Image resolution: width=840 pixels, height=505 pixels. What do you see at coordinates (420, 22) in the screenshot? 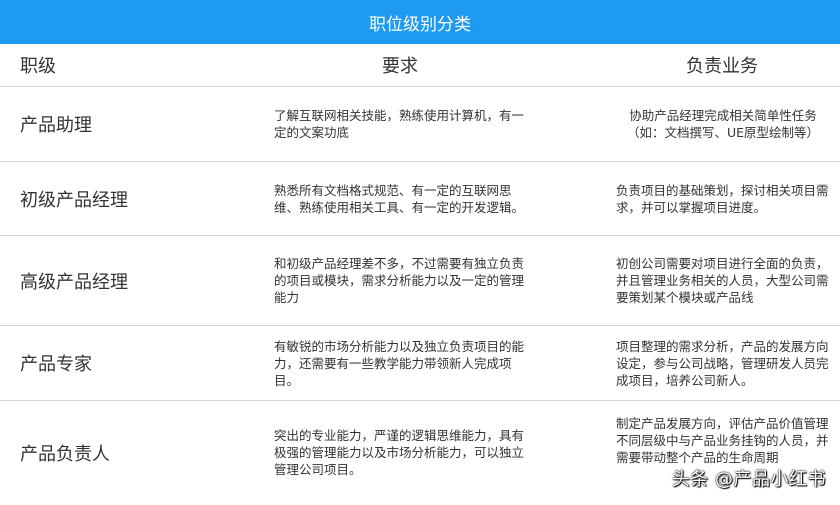
I see `table-title: 职位级别分类` at bounding box center [420, 22].